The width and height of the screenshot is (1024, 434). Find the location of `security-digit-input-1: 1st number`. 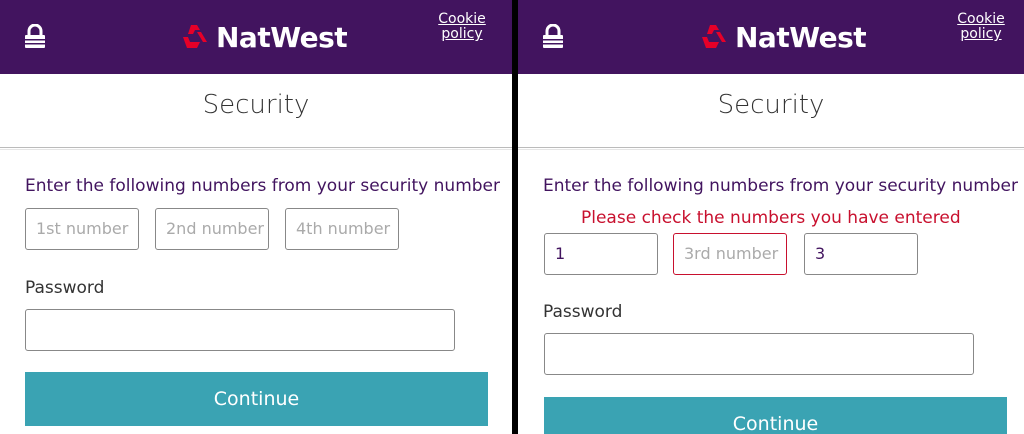

security-digit-input-1: 1st number is located at coordinates (82, 229).